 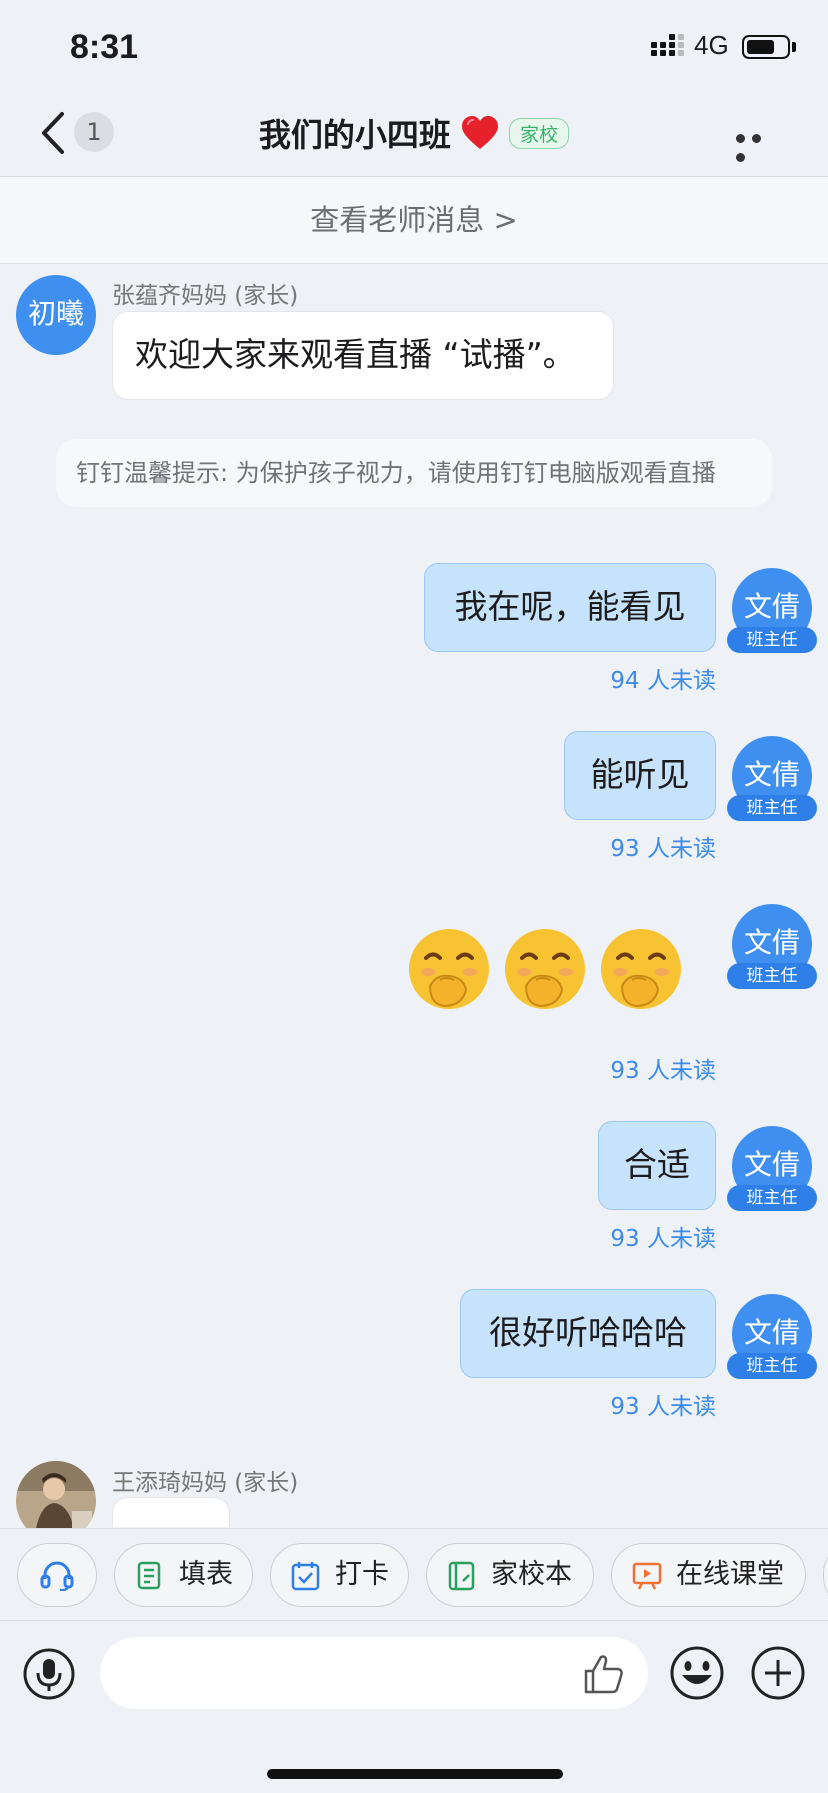 What do you see at coordinates (414, 1574) in the screenshot?
I see `quick-toolbar: 填表 打卡 家校本 在线课堂` at bounding box center [414, 1574].